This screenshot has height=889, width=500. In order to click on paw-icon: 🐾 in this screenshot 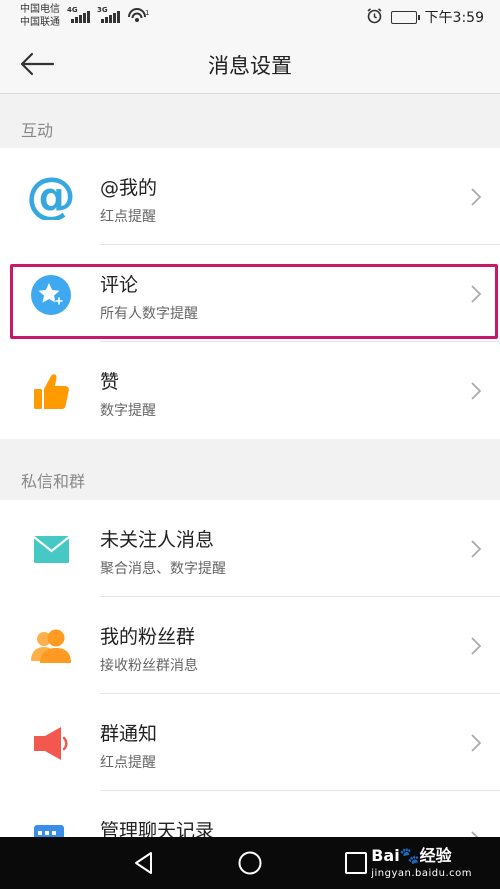, I will do `click(409, 855)`.